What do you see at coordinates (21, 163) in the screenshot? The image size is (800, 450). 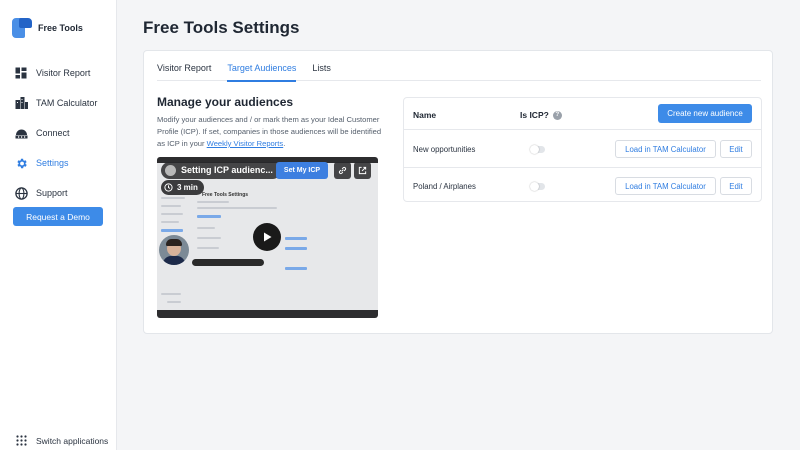 I see `gear-icon` at bounding box center [21, 163].